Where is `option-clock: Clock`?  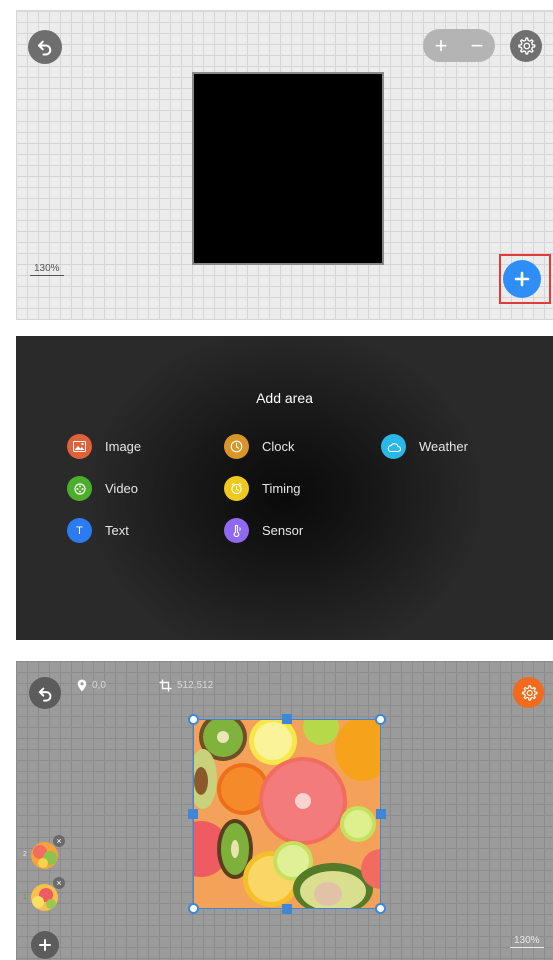 option-clock: Clock is located at coordinates (259, 446).